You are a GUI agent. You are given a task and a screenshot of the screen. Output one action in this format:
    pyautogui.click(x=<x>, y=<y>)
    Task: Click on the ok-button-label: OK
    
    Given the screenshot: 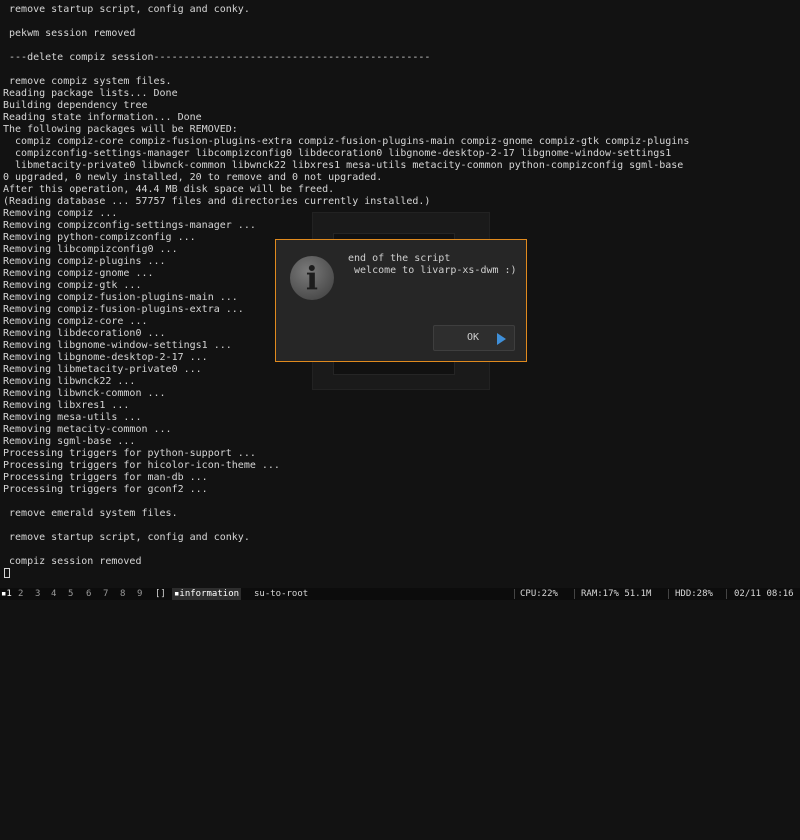 What is the action you would take?
    pyautogui.click(x=473, y=337)
    